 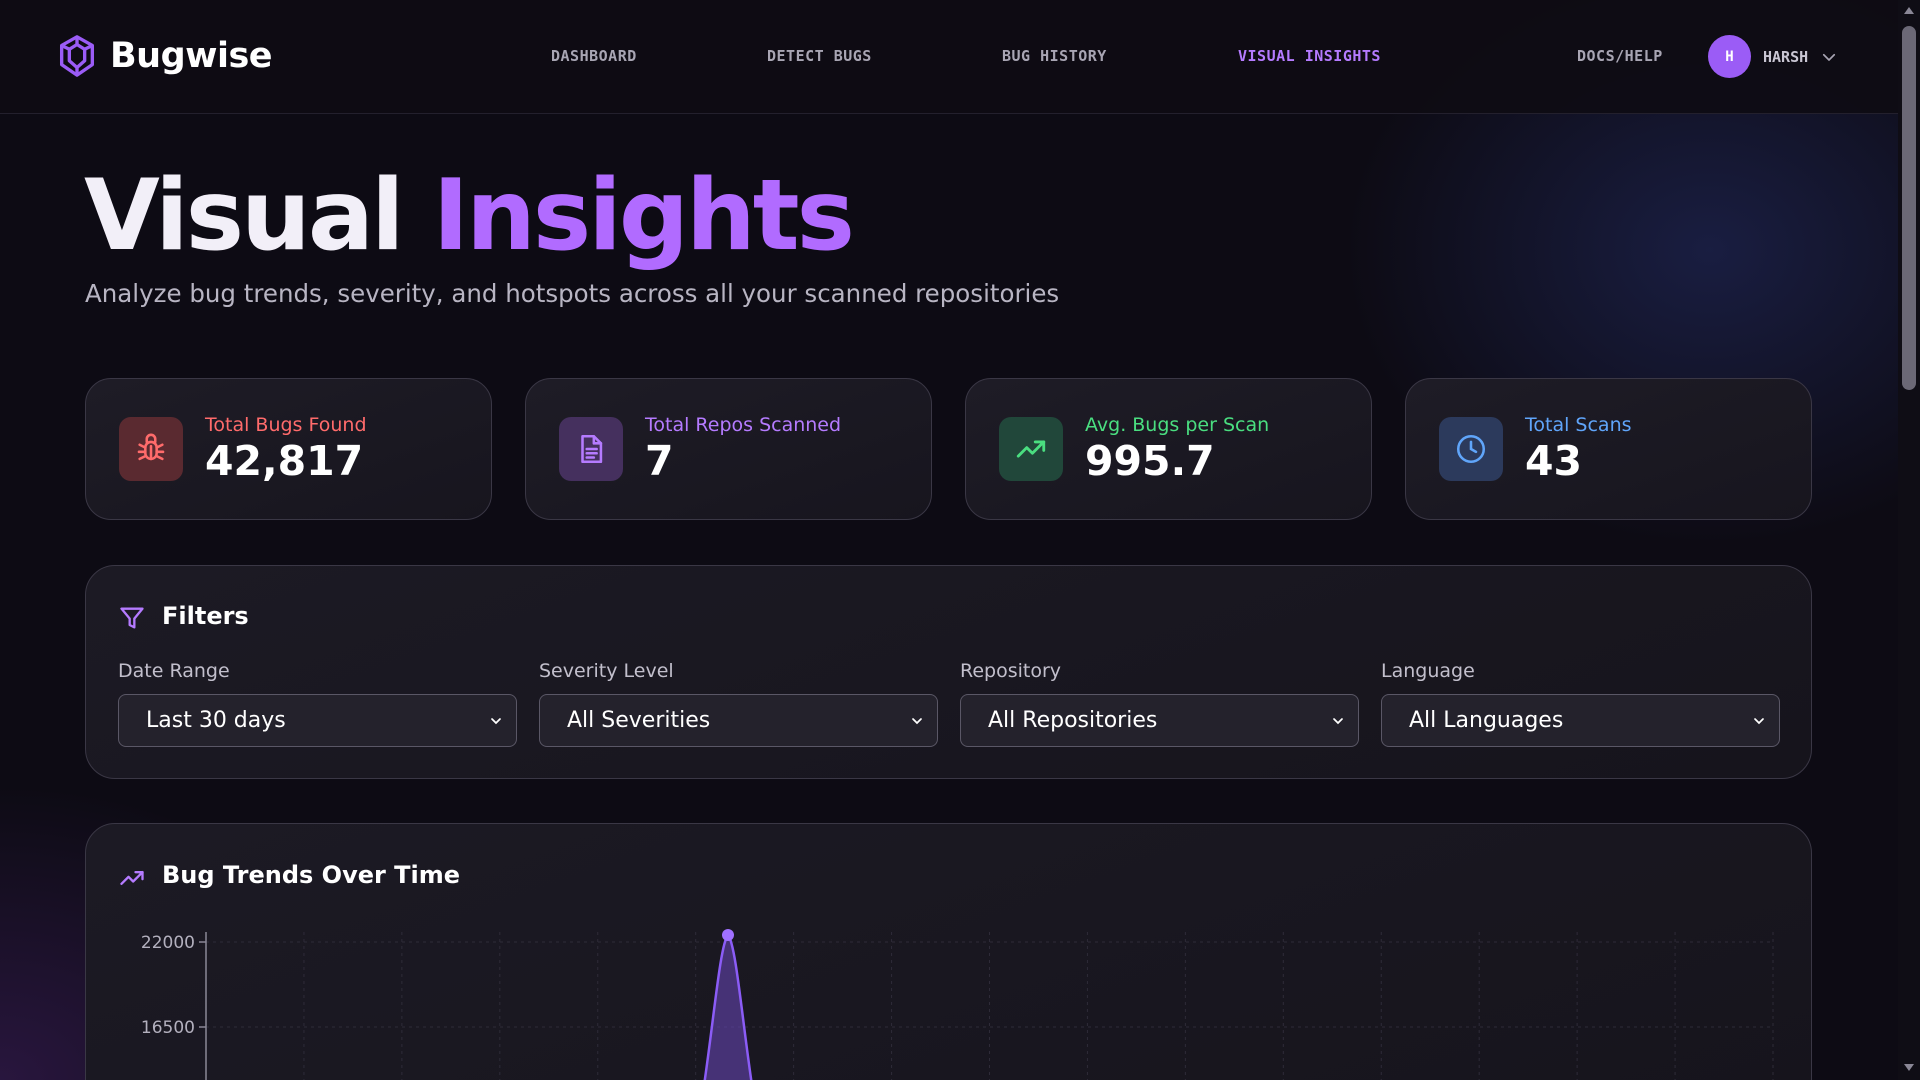 What do you see at coordinates (286, 425) in the screenshot?
I see `stat-label: Total Bugs Found` at bounding box center [286, 425].